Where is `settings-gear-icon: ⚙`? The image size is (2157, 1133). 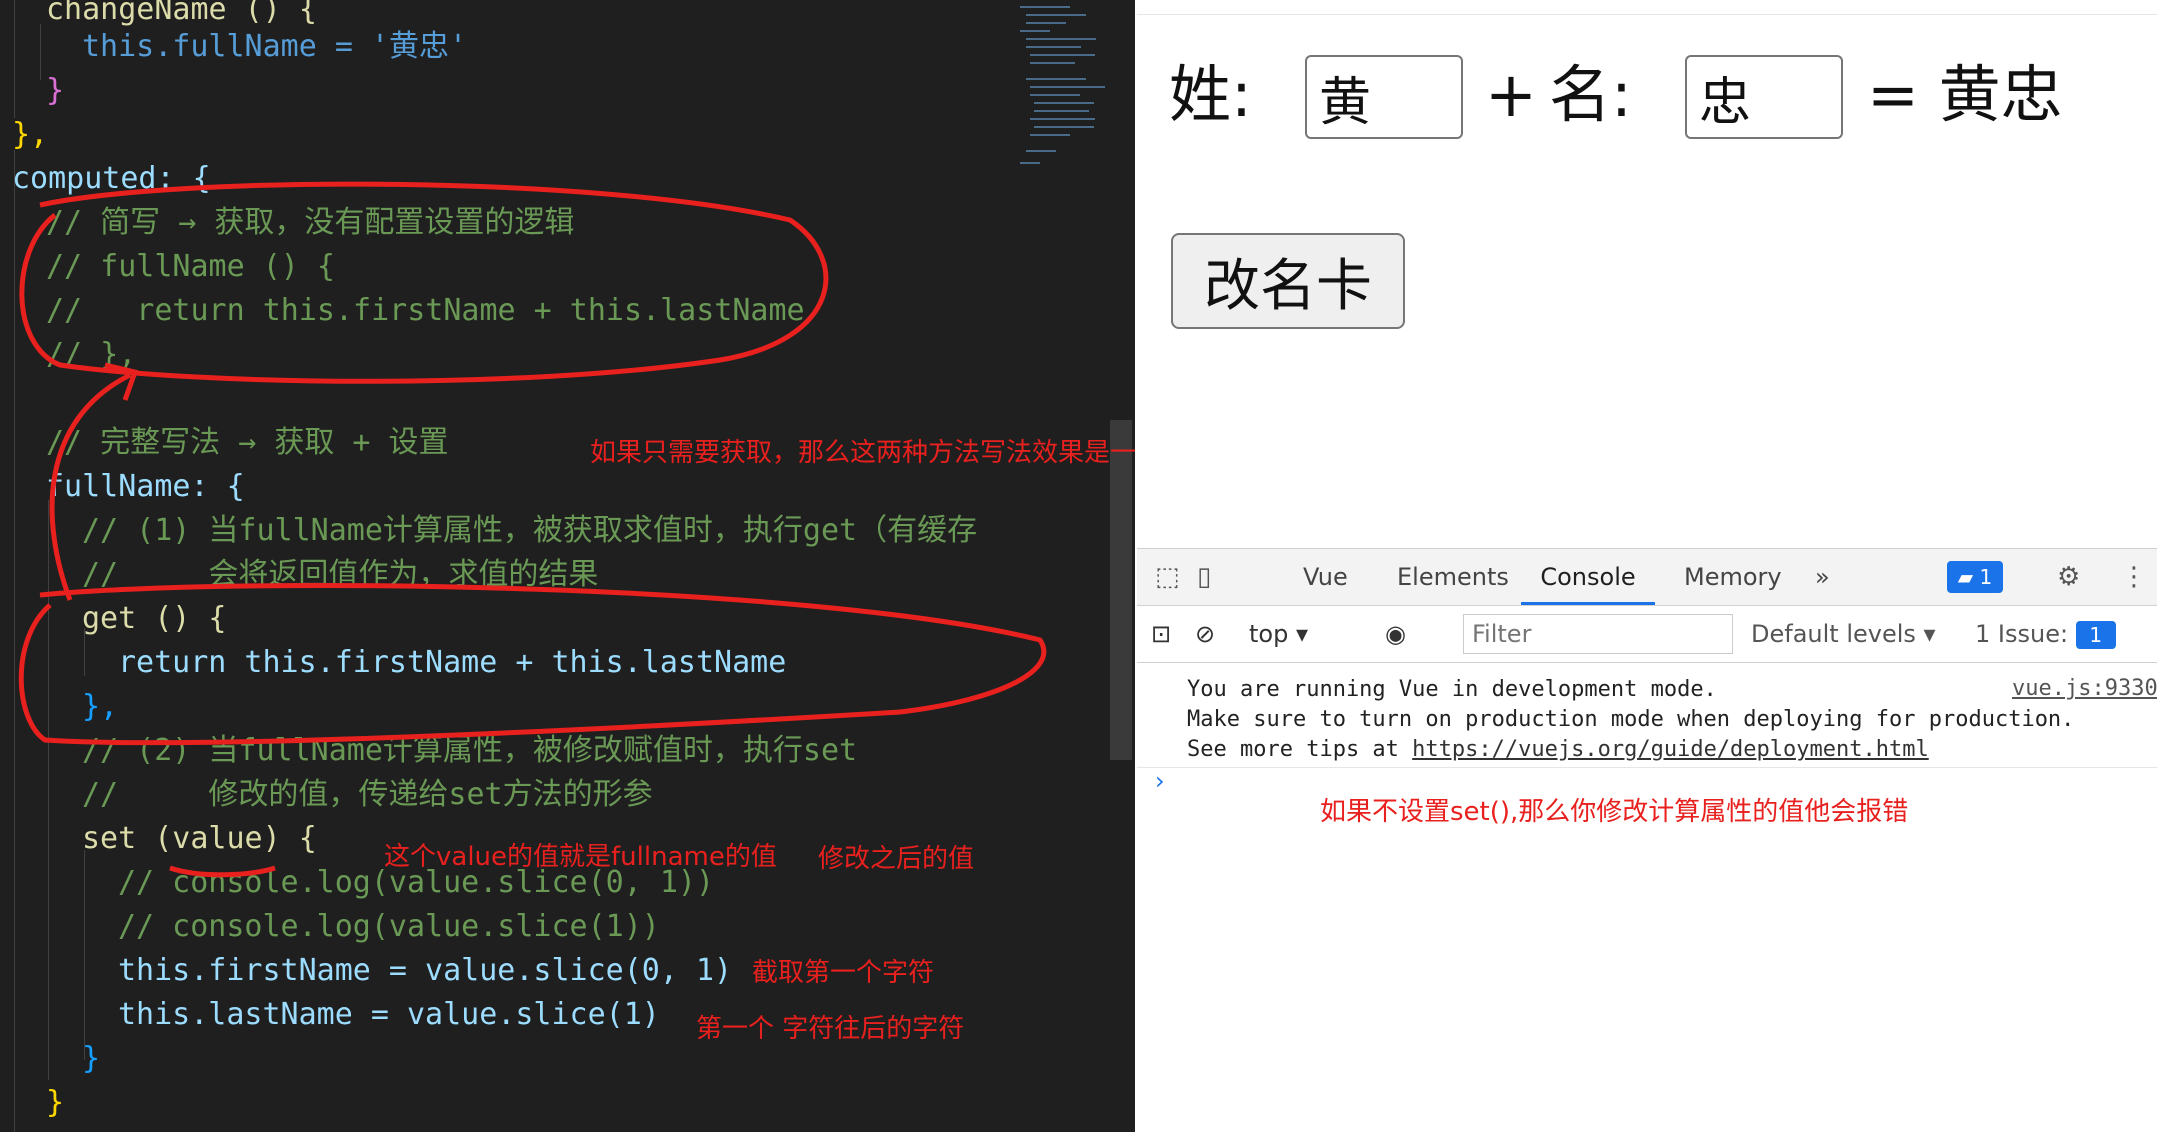 settings-gear-icon: ⚙ is located at coordinates (2068, 577).